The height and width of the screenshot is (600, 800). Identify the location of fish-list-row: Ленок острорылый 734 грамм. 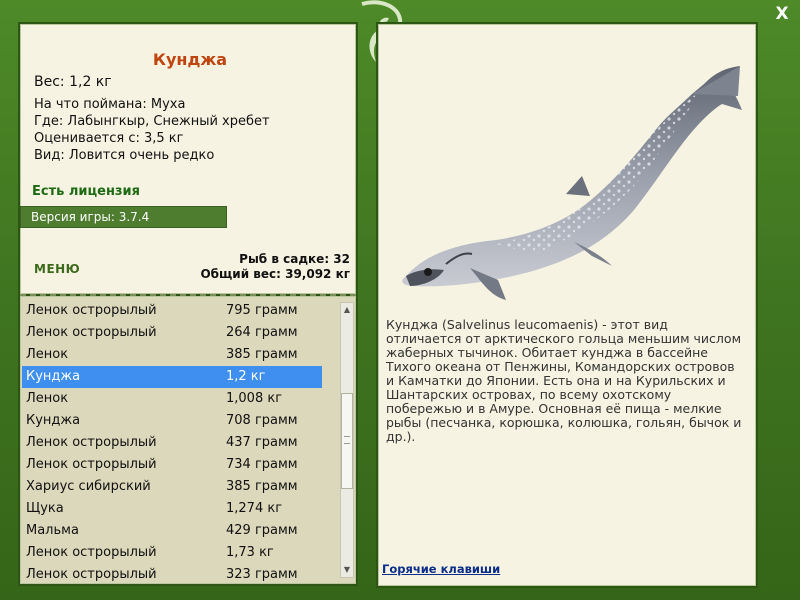
(180, 465).